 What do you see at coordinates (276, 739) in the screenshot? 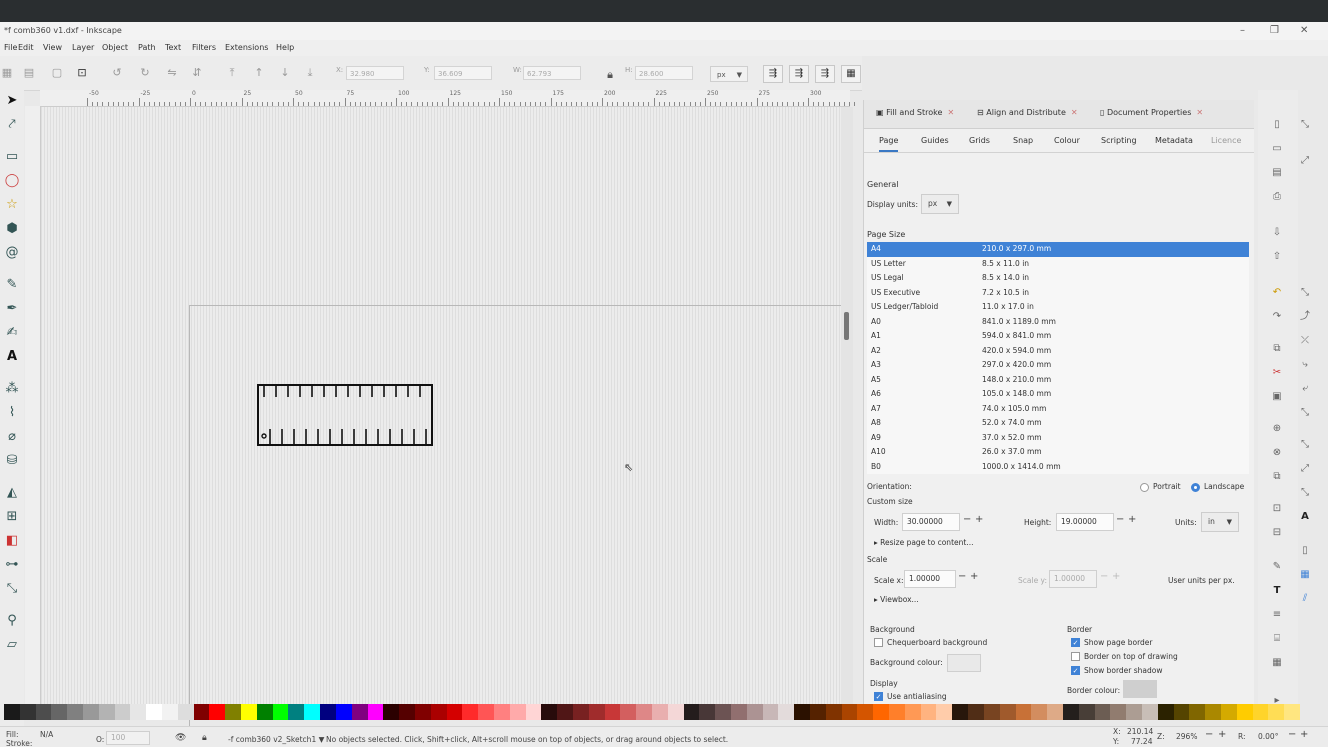
I see `layer-selector: -f comb360 v2_Sketch1 ▼` at bounding box center [276, 739].